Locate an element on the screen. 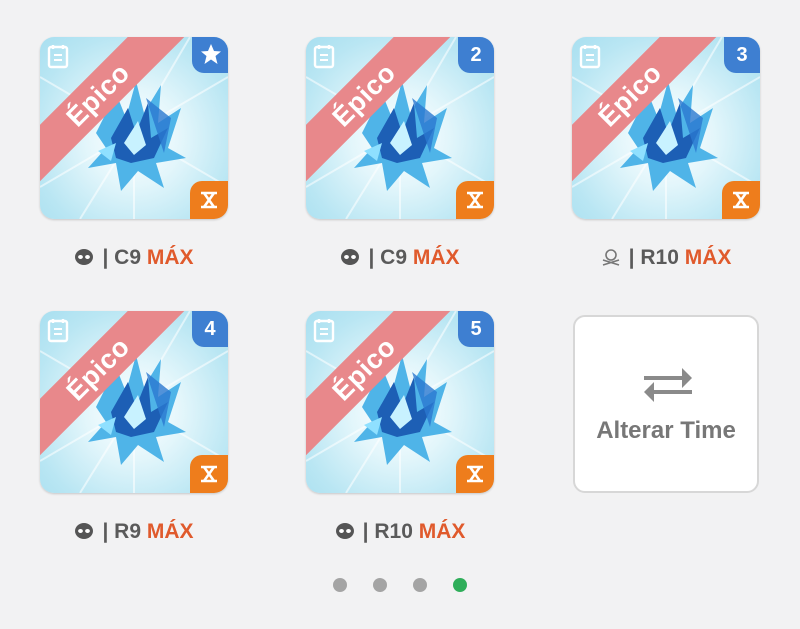 The height and width of the screenshot is (629, 800). star-icon is located at coordinates (211, 54).